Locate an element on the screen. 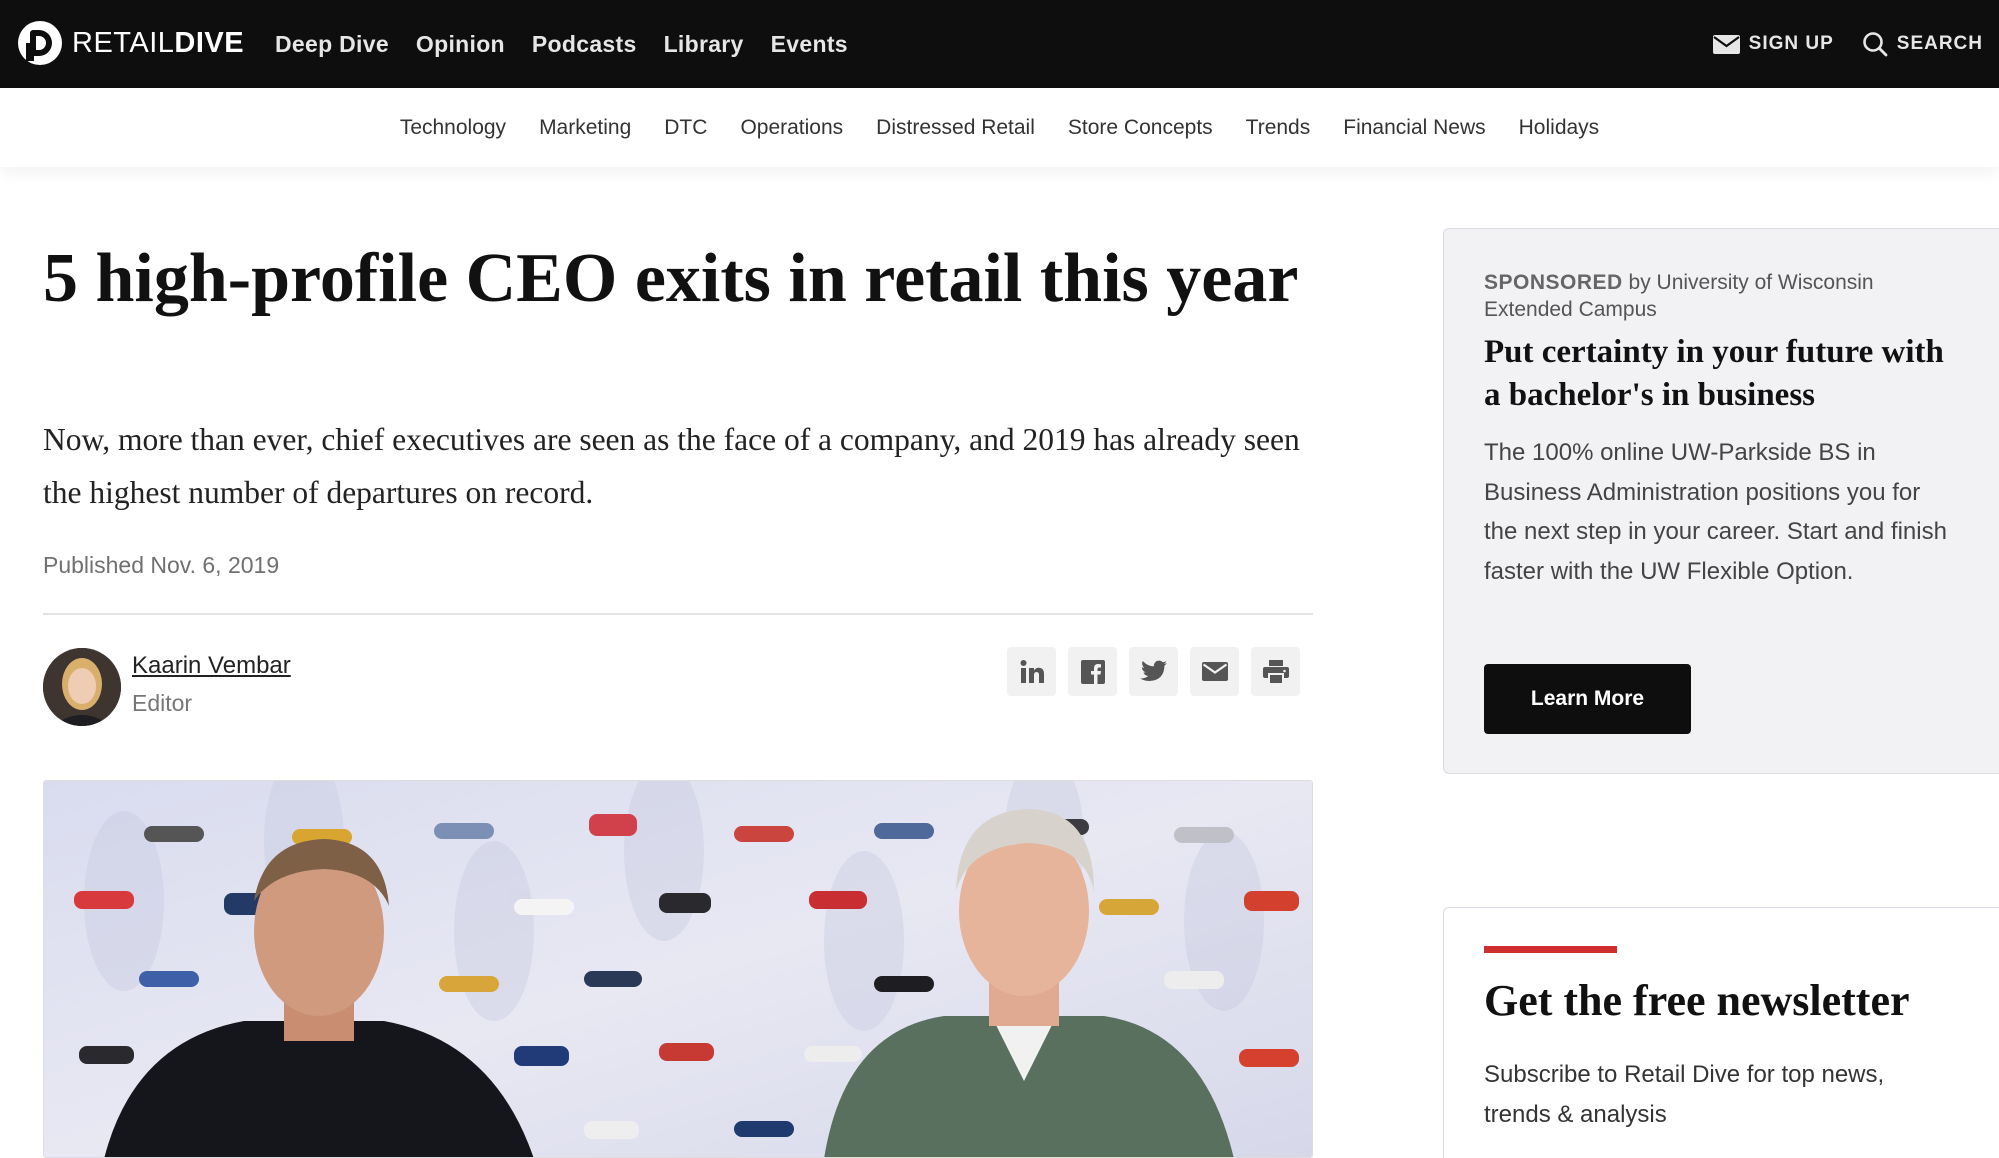  linkedin-icon is located at coordinates (1032, 671).